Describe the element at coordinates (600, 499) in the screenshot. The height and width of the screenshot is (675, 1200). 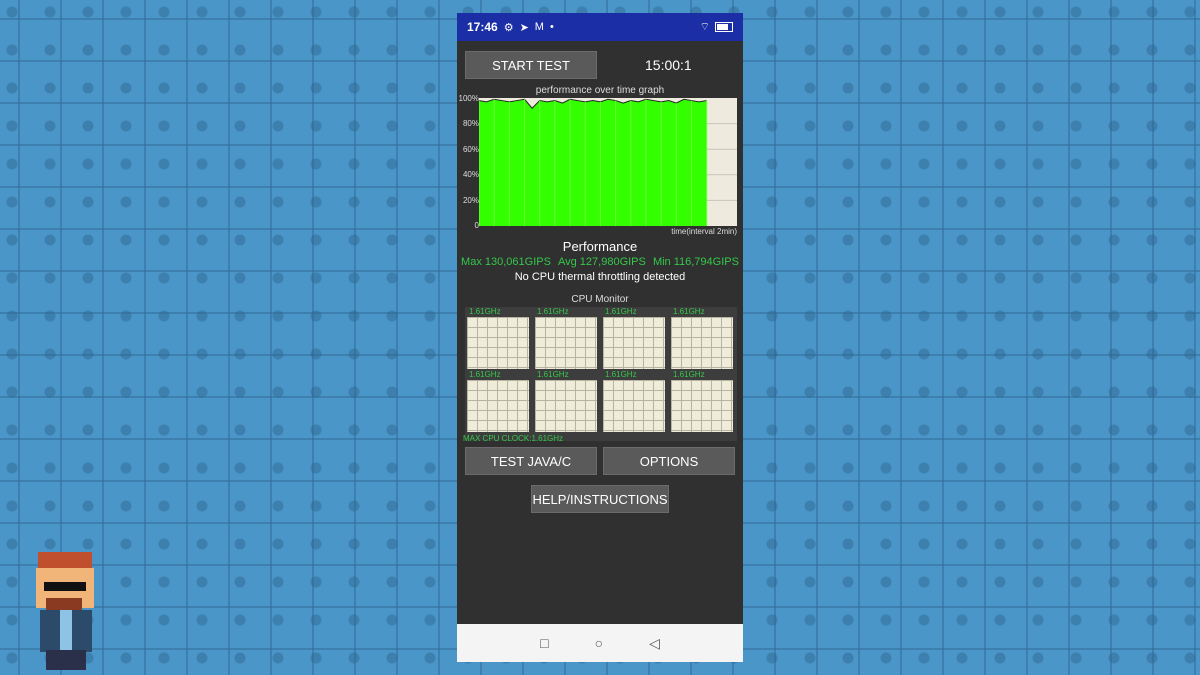
I see `help-instructions-button: HELP/INSTRUCTIONS` at that location.